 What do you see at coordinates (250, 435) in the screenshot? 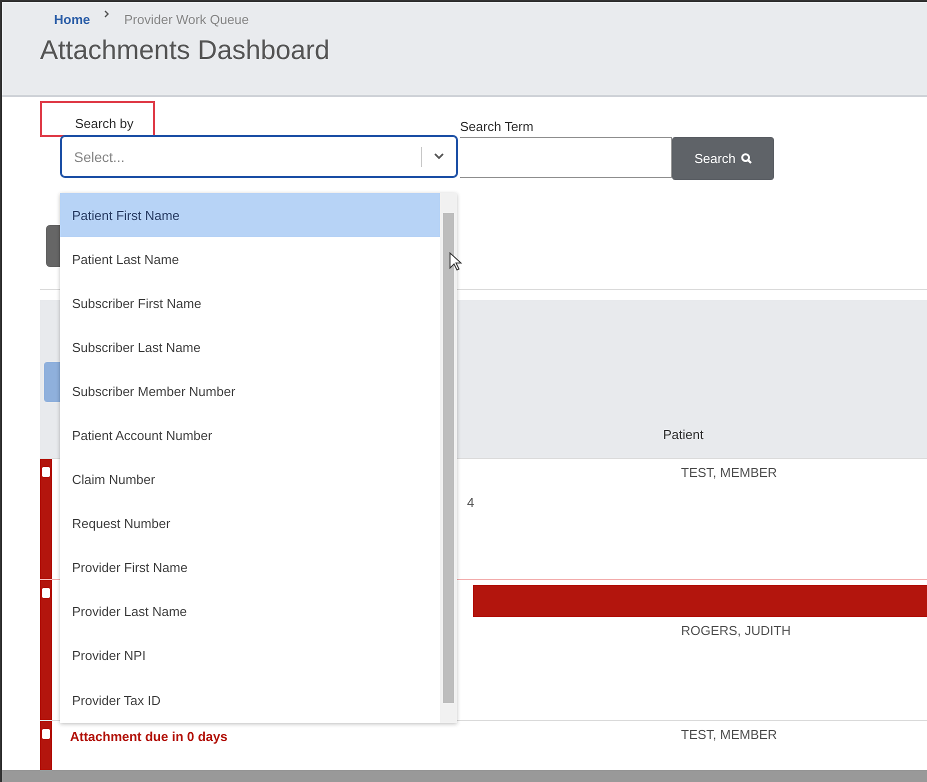
I see `dropdown-option: Patient Account Number` at bounding box center [250, 435].